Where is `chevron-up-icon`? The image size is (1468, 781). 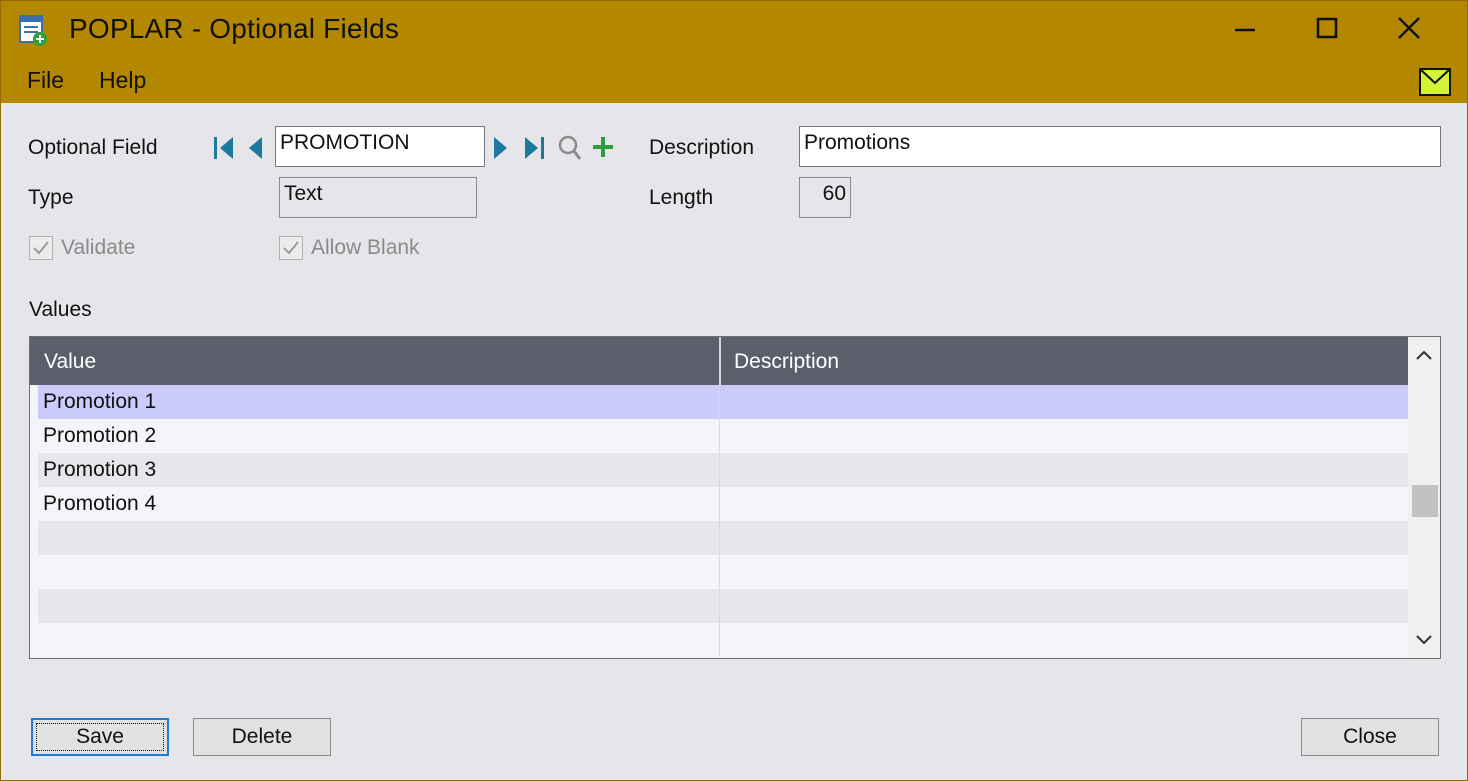 chevron-up-icon is located at coordinates (1424, 355).